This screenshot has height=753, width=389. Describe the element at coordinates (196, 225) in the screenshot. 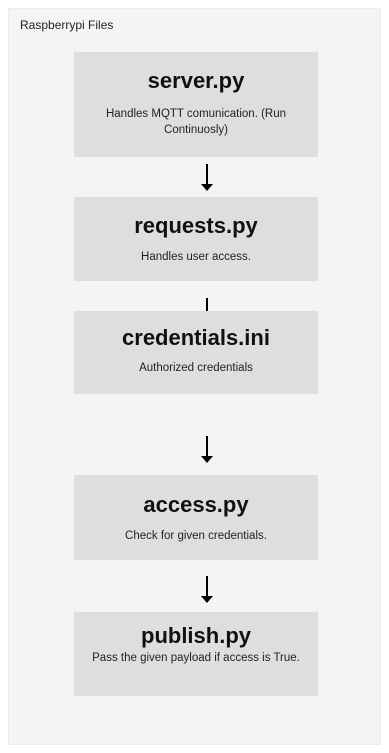

I see `node-title: requests.py` at that location.